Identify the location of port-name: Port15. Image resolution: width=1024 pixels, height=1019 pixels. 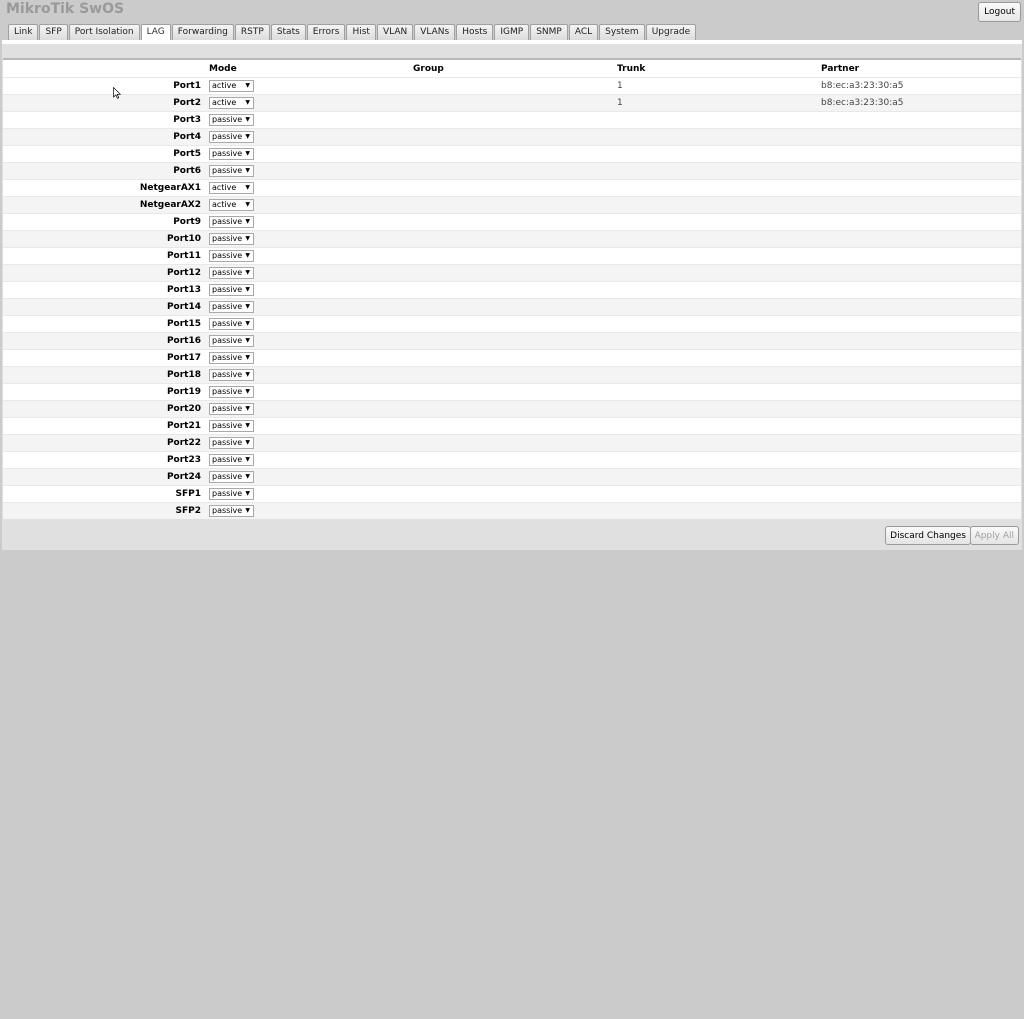
(104, 324).